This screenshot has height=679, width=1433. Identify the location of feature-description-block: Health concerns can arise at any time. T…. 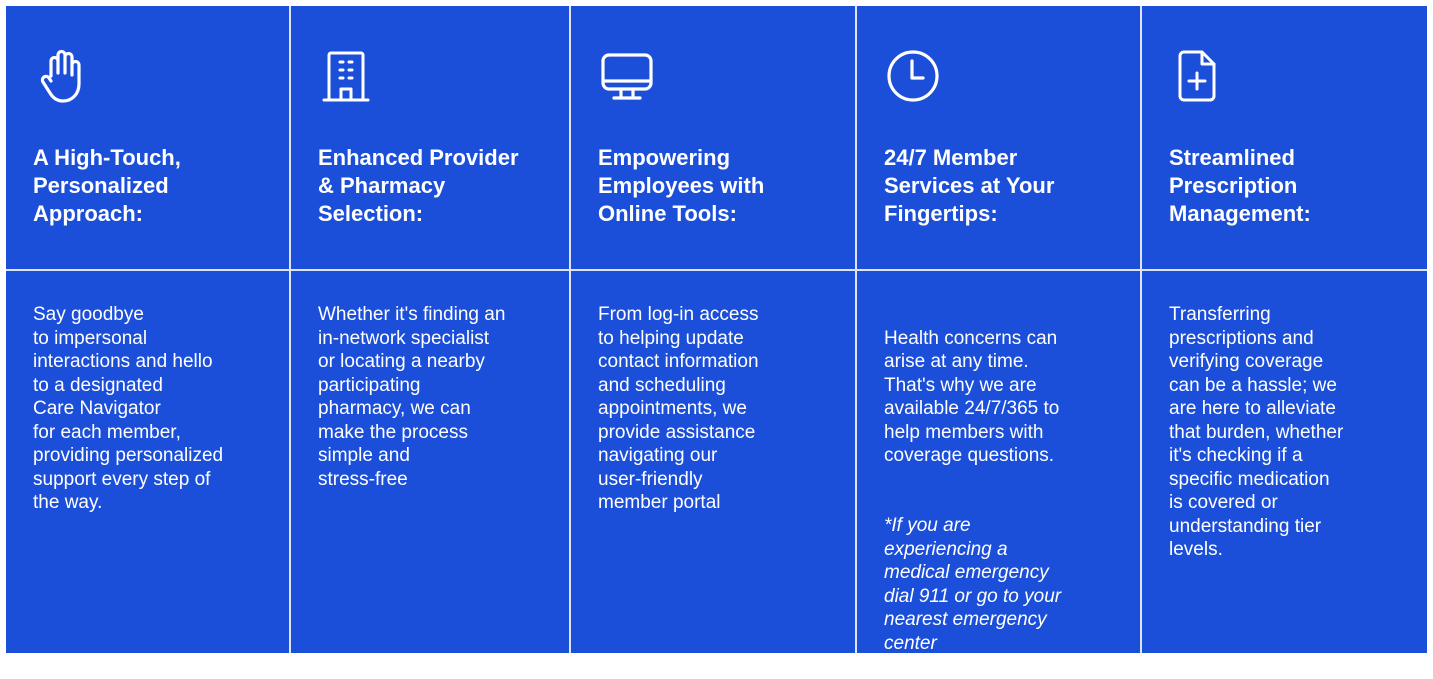
(1009, 491).